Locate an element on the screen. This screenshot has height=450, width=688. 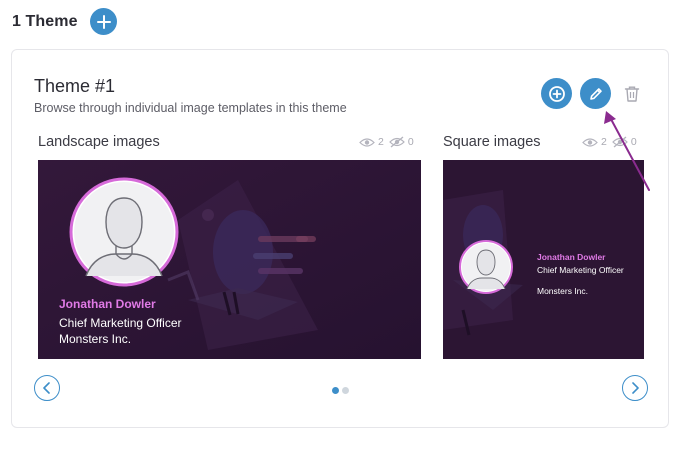
plus-circle-icon is located at coordinates (556, 93).